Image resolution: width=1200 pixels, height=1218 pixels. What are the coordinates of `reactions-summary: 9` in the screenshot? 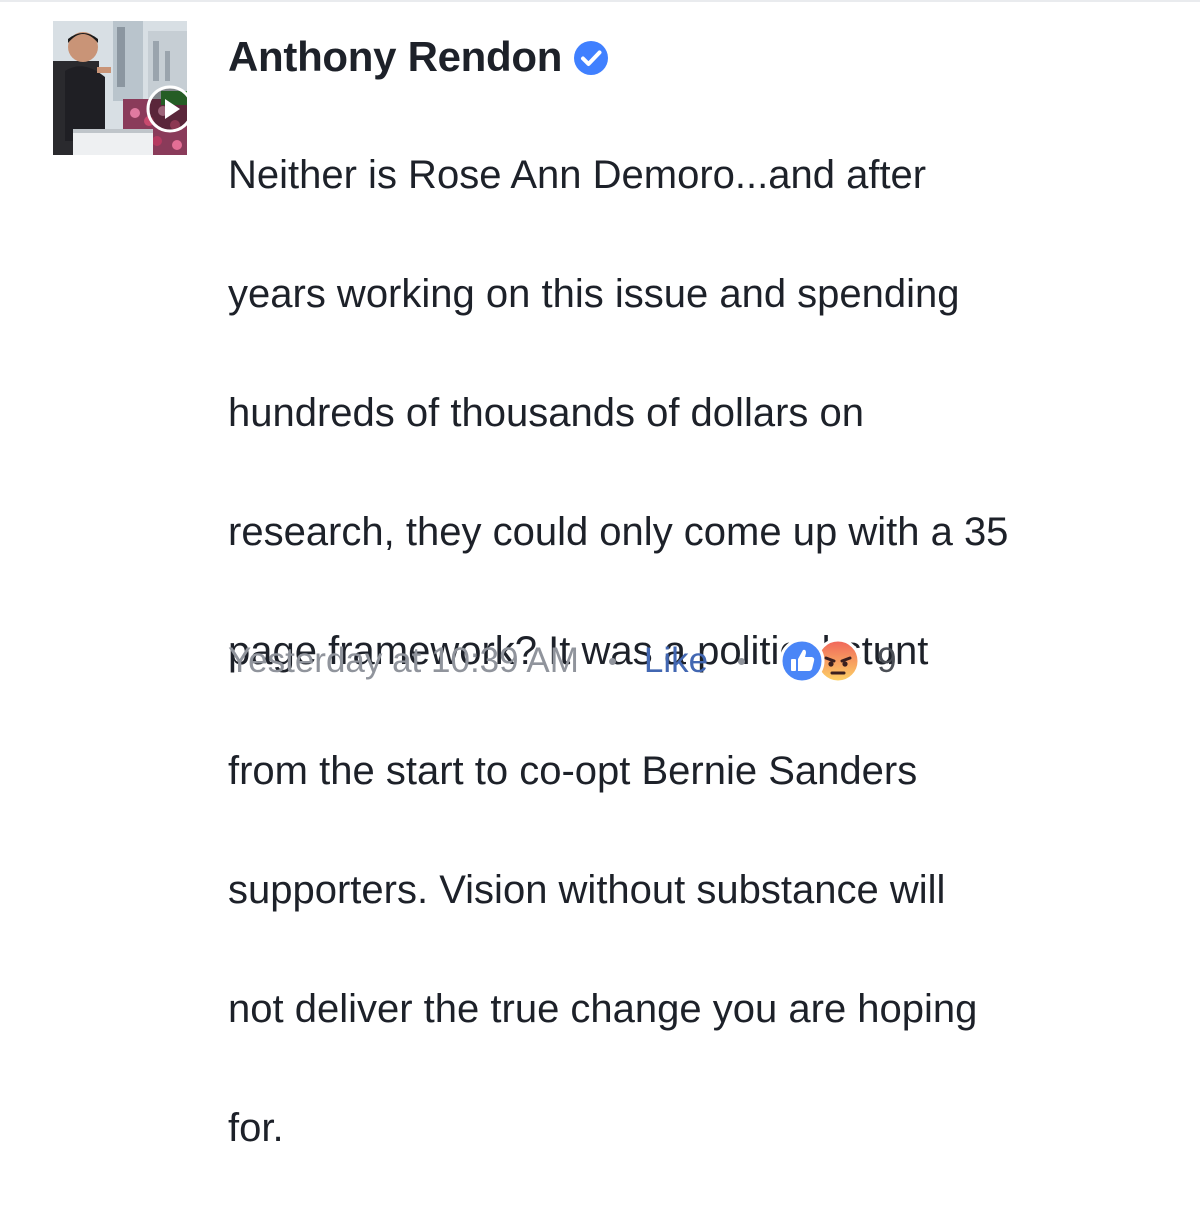 It's located at (838, 661).